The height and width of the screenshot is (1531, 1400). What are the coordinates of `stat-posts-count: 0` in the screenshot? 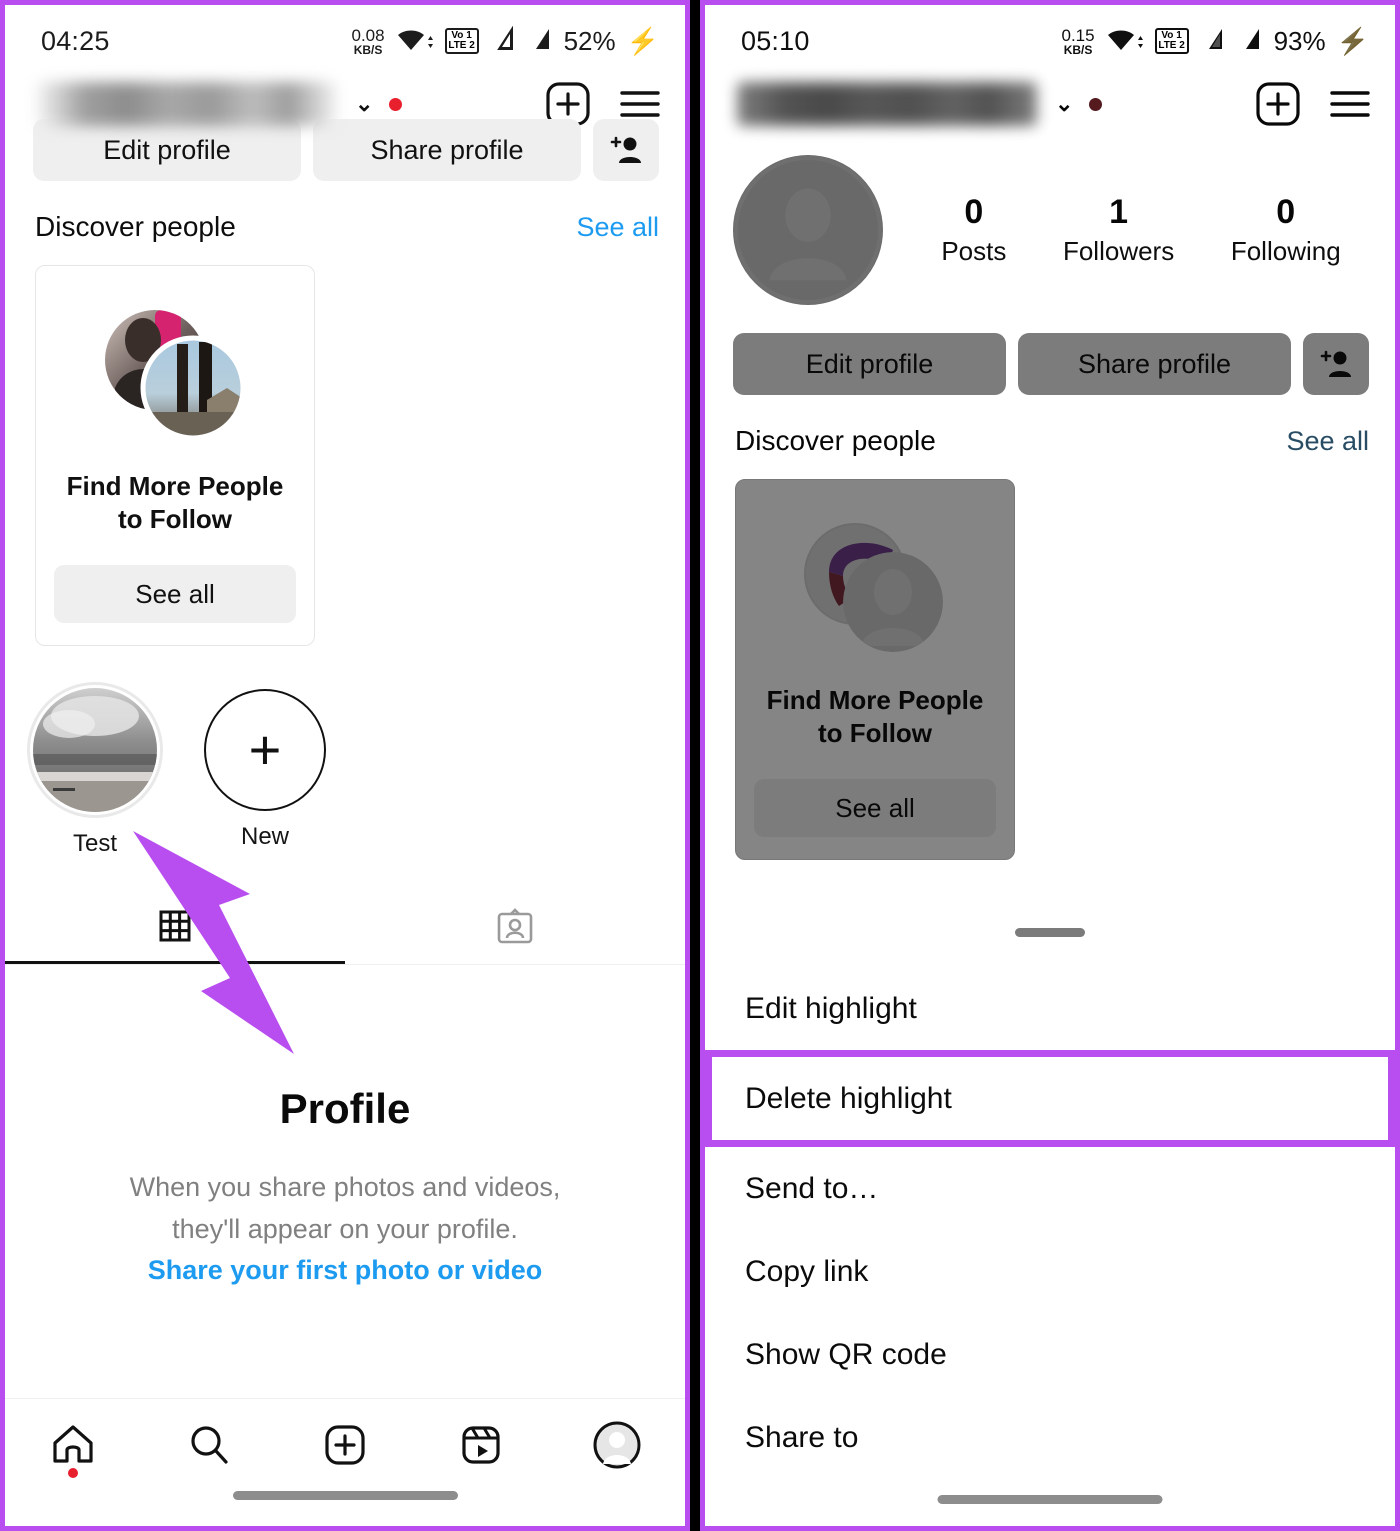 It's located at (974, 211).